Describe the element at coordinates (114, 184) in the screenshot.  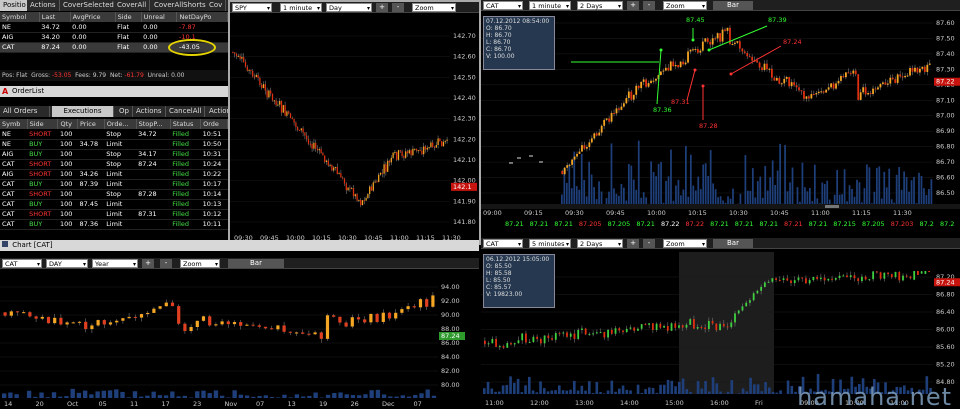
I see `table-row: CAT BUY 100 87.39 Limit Filled 10:17` at that location.